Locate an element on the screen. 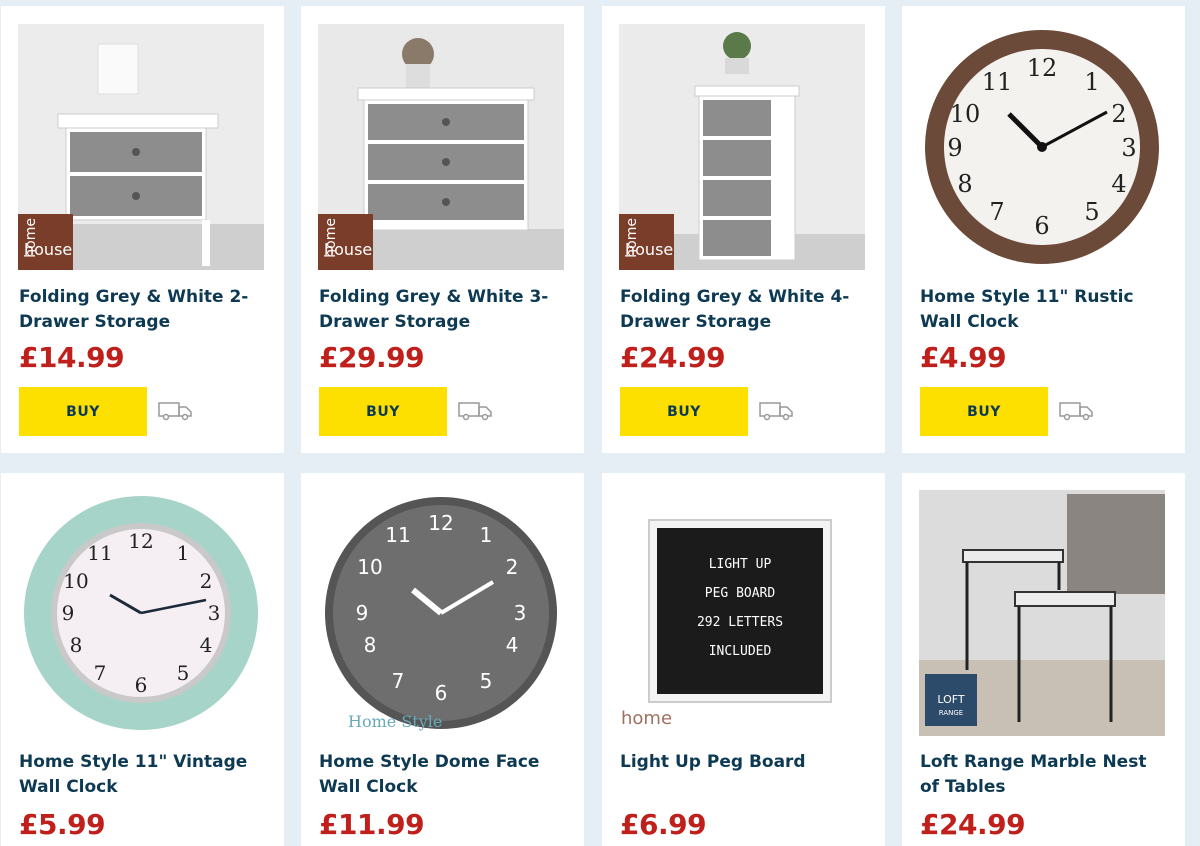 This screenshot has height=846, width=1200. product-title: Loft Range Marble Nest of Tables is located at coordinates (1045, 775).